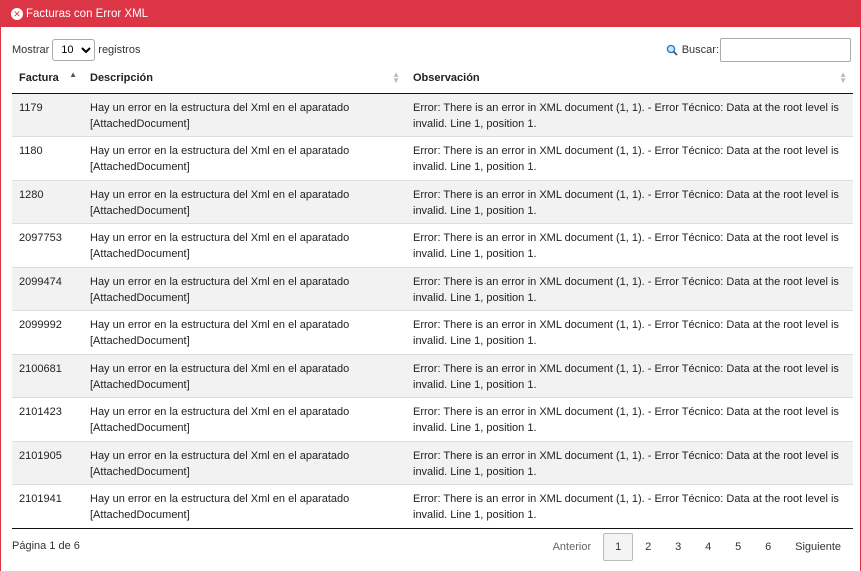  Describe the element at coordinates (785, 50) in the screenshot. I see `search-input` at that location.